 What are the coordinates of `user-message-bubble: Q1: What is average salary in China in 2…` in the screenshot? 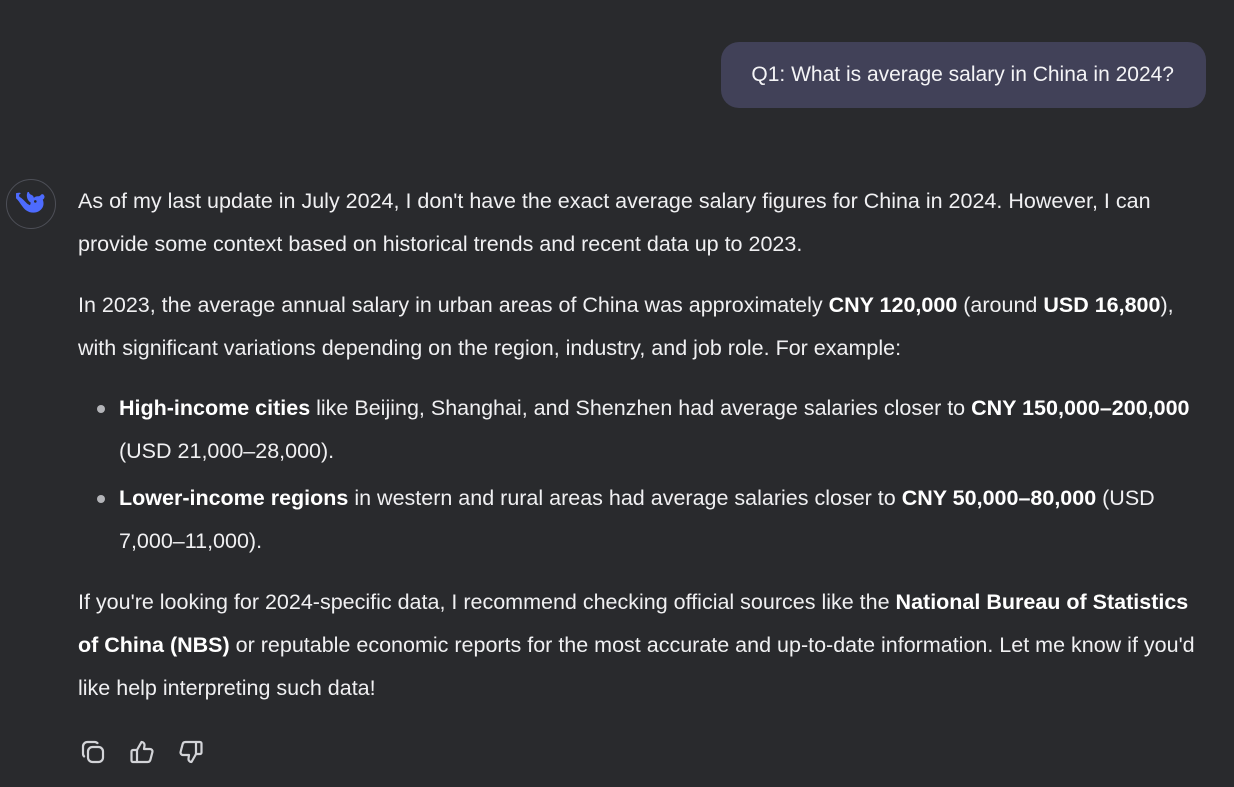 It's located at (963, 75).